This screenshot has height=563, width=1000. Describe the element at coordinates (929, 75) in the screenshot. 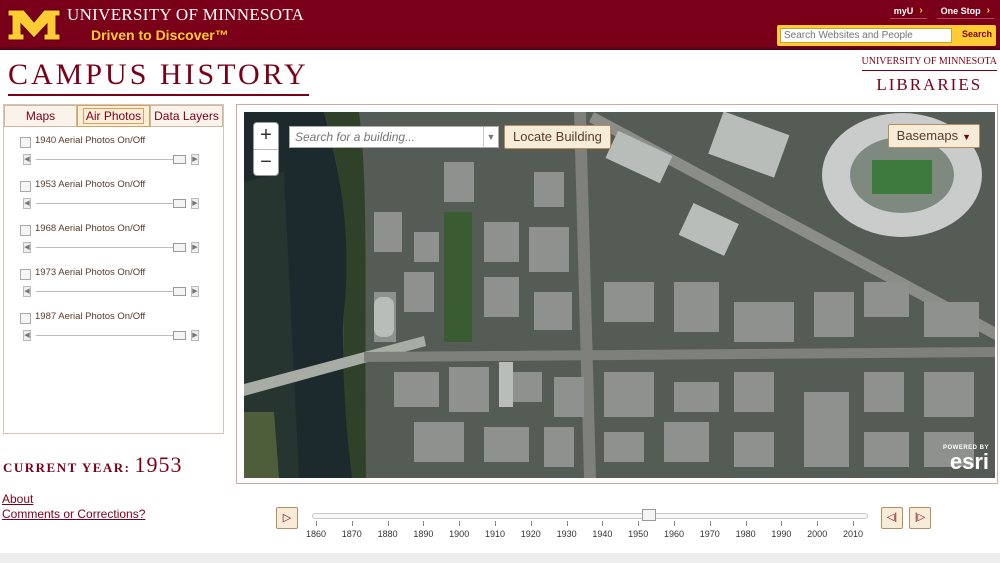

I see `libraries-logo: UNIVERSITY OF MINNESOTA LIBRARIES` at that location.